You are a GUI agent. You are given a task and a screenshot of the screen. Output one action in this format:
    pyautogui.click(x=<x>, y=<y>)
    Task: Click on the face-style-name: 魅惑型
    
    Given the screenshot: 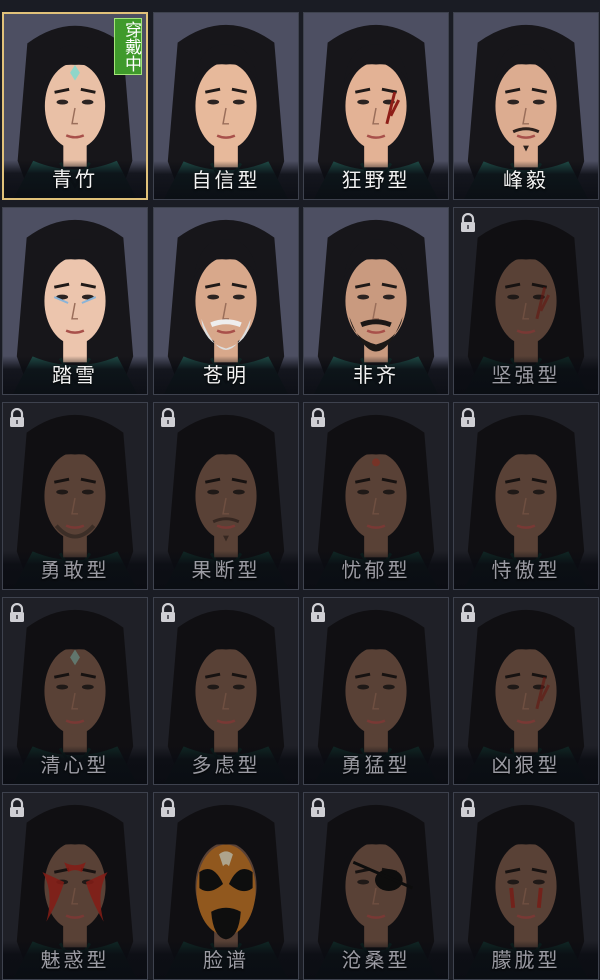 What is the action you would take?
    pyautogui.click(x=75, y=960)
    